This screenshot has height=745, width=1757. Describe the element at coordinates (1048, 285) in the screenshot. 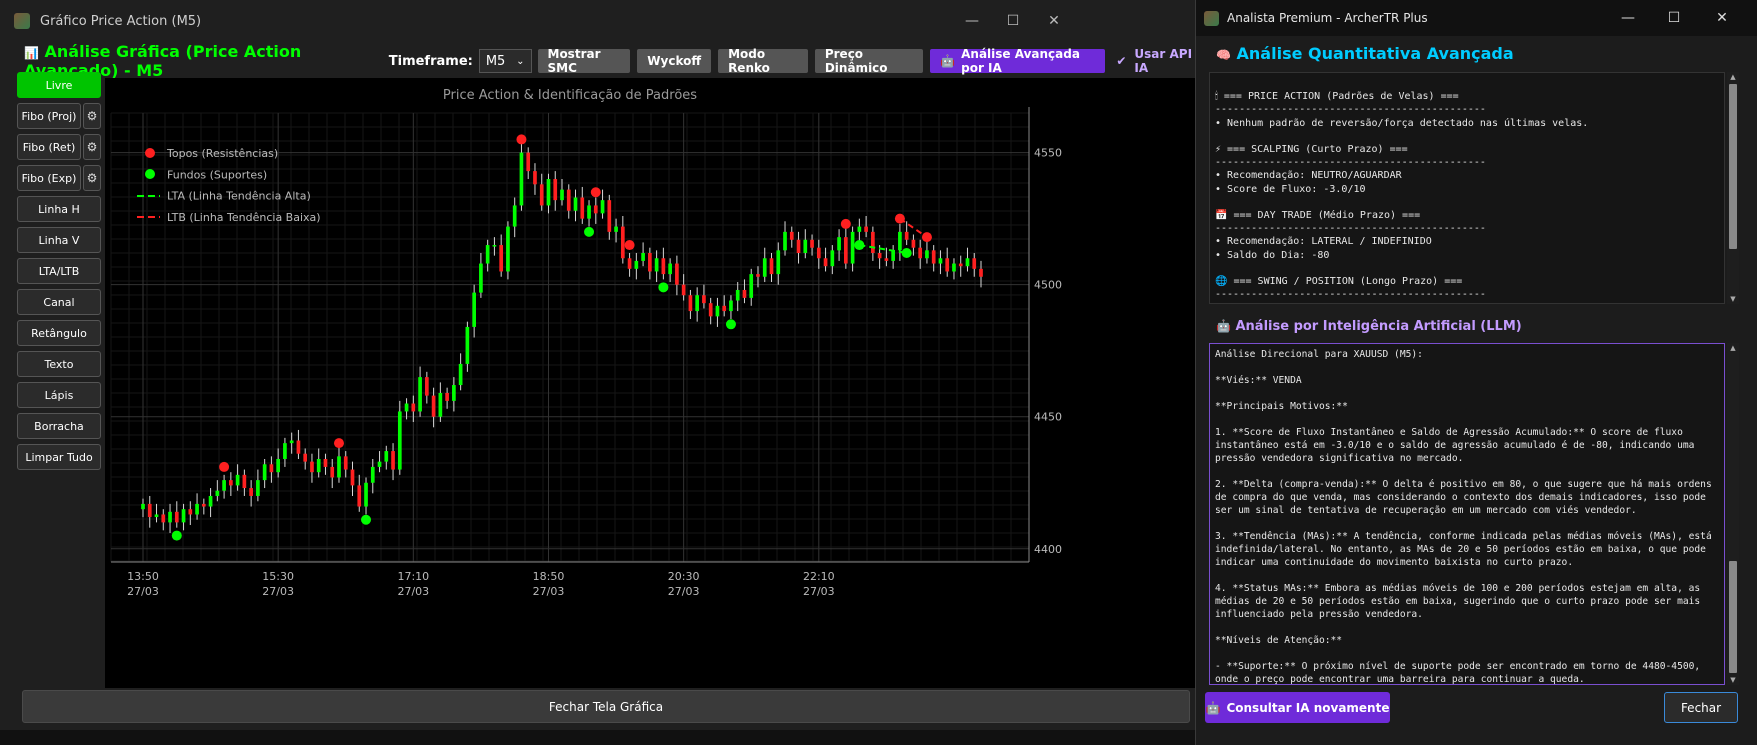

I see `y-tick-label: 4500` at that location.